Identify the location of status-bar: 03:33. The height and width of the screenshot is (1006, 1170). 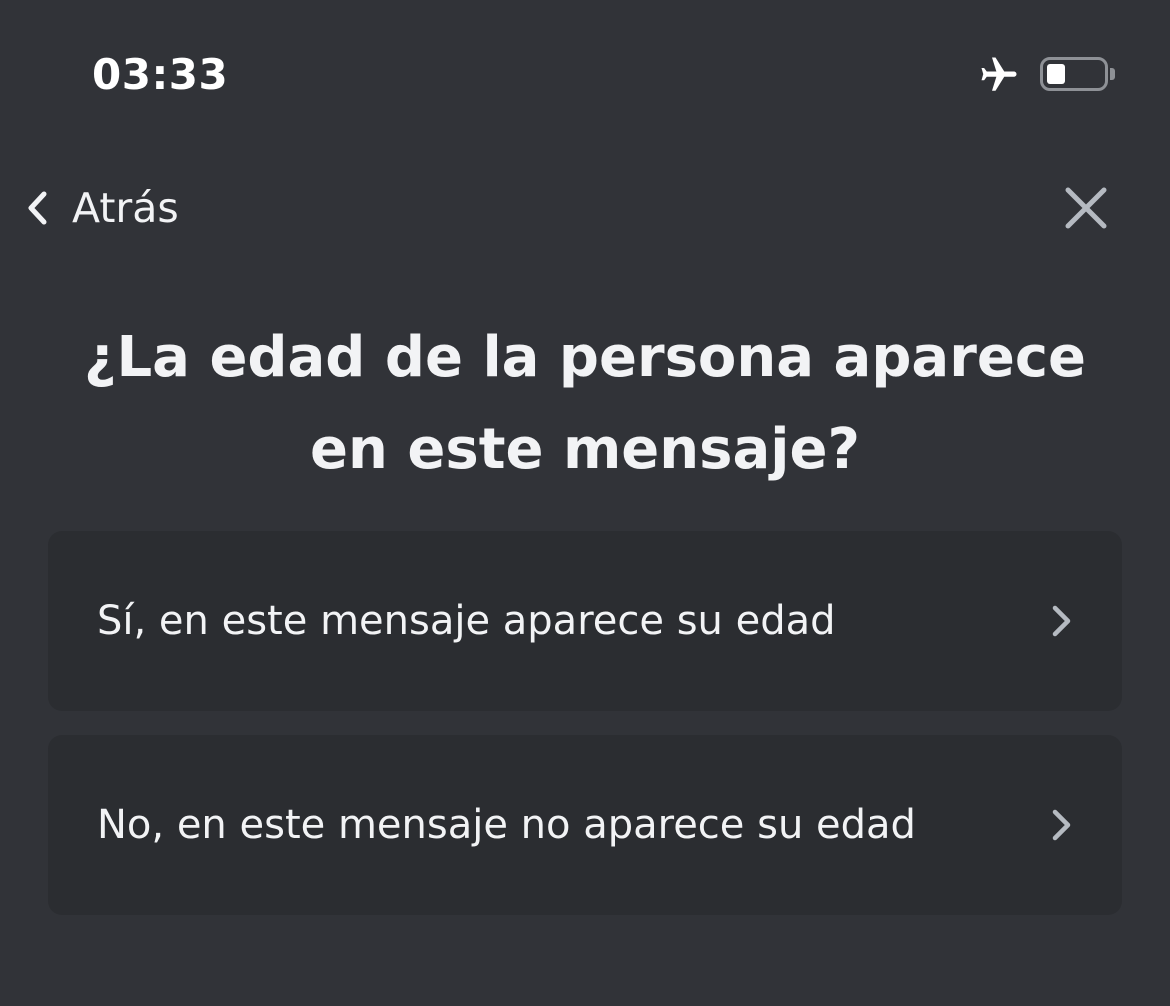
(585, 75).